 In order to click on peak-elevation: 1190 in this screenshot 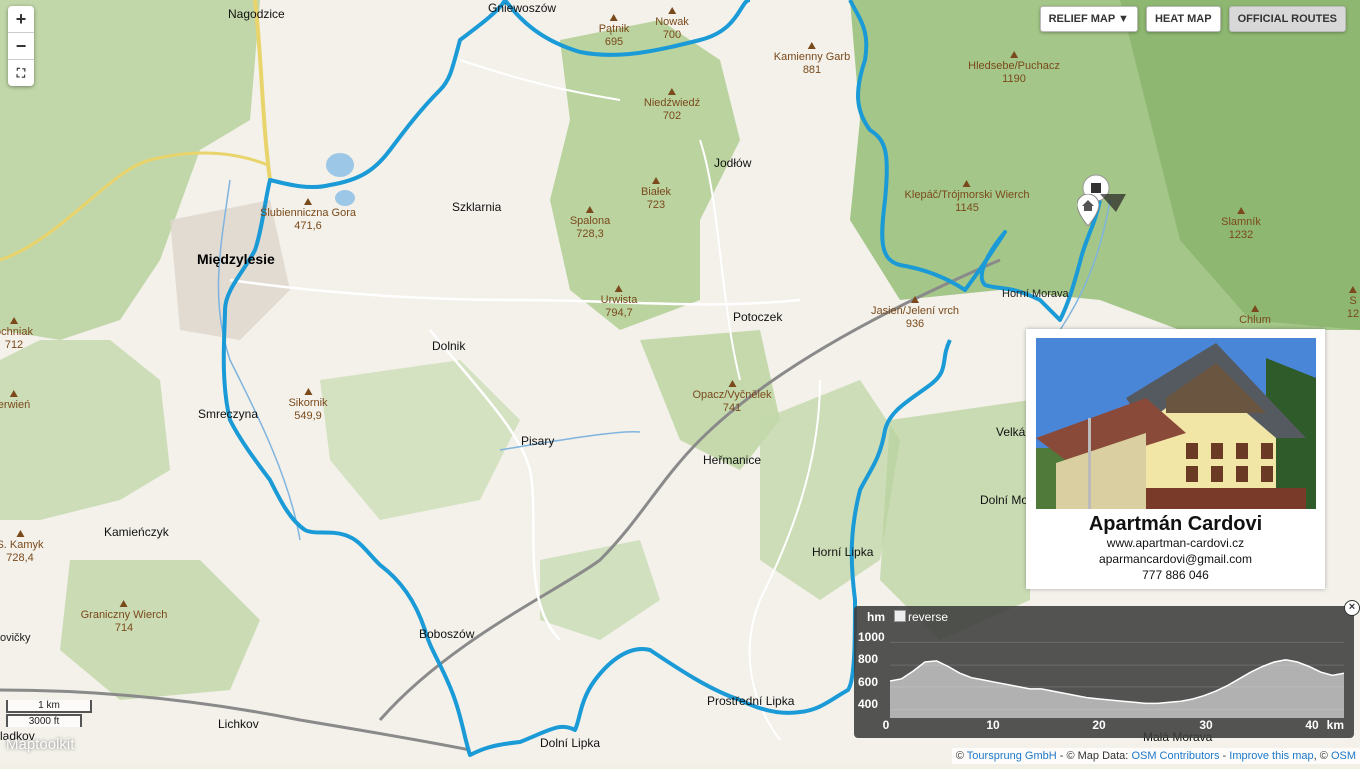, I will do `click(1014, 79)`.